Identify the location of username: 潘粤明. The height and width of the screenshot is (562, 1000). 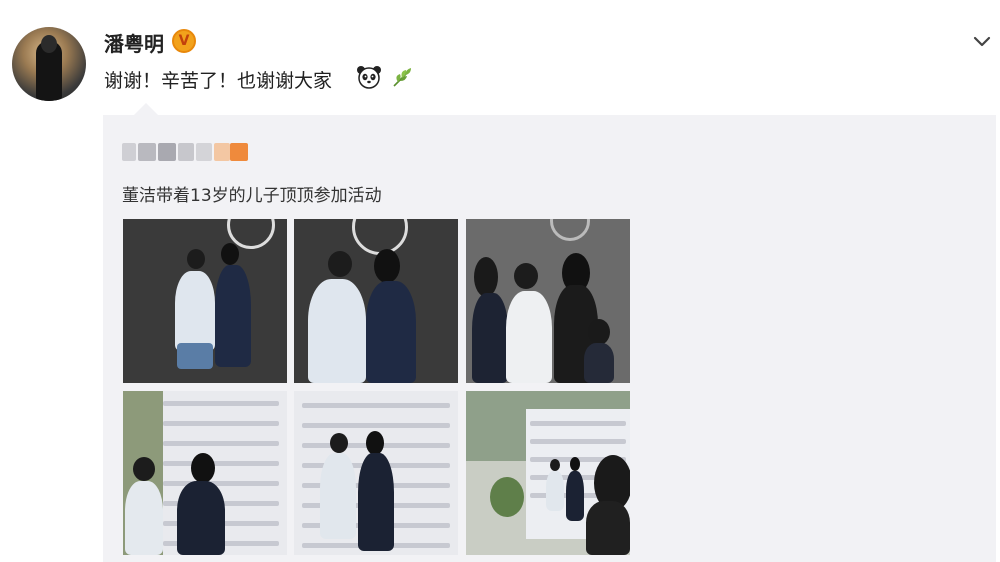
(134, 42).